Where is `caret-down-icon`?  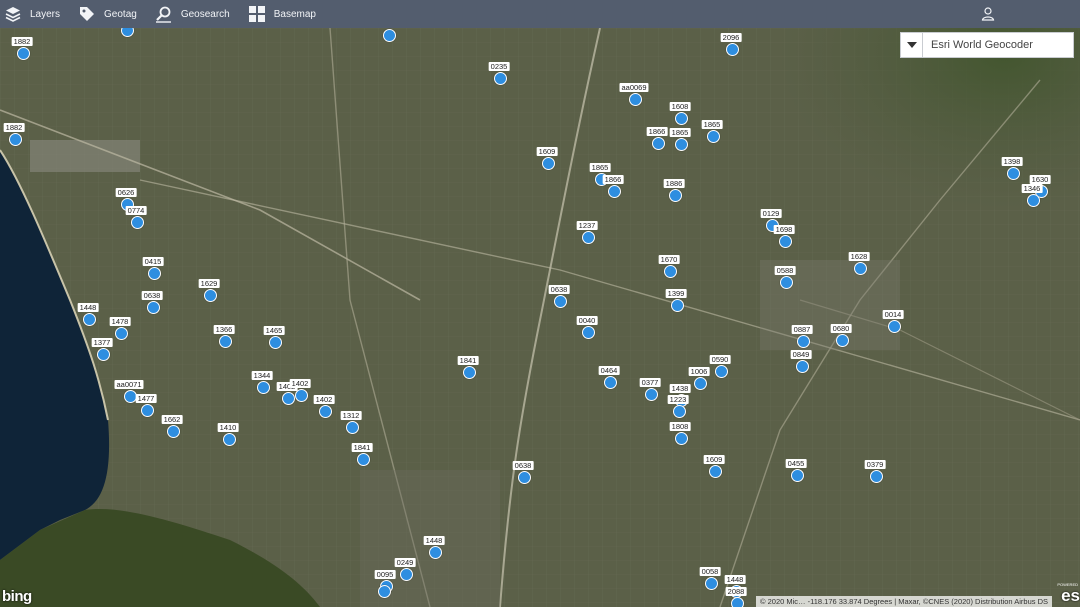 caret-down-icon is located at coordinates (911, 45).